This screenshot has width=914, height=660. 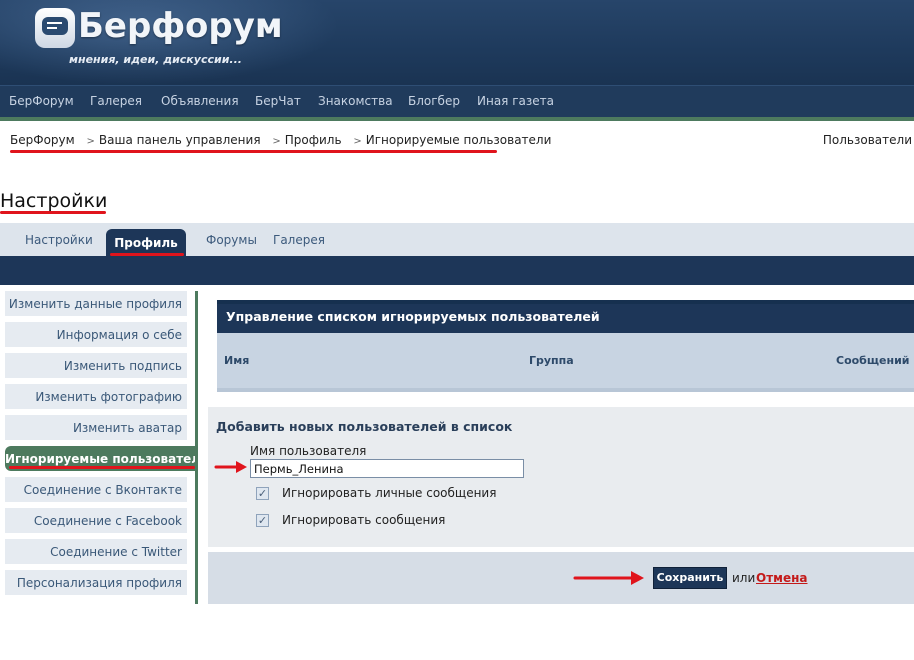 What do you see at coordinates (96, 303) in the screenshot?
I see `sidebar-item-edit-profile: Изменить данные профиля` at bounding box center [96, 303].